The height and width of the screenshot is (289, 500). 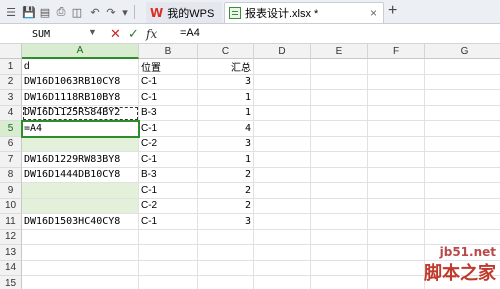 I want to click on row-header: 8, so click(x=11, y=175).